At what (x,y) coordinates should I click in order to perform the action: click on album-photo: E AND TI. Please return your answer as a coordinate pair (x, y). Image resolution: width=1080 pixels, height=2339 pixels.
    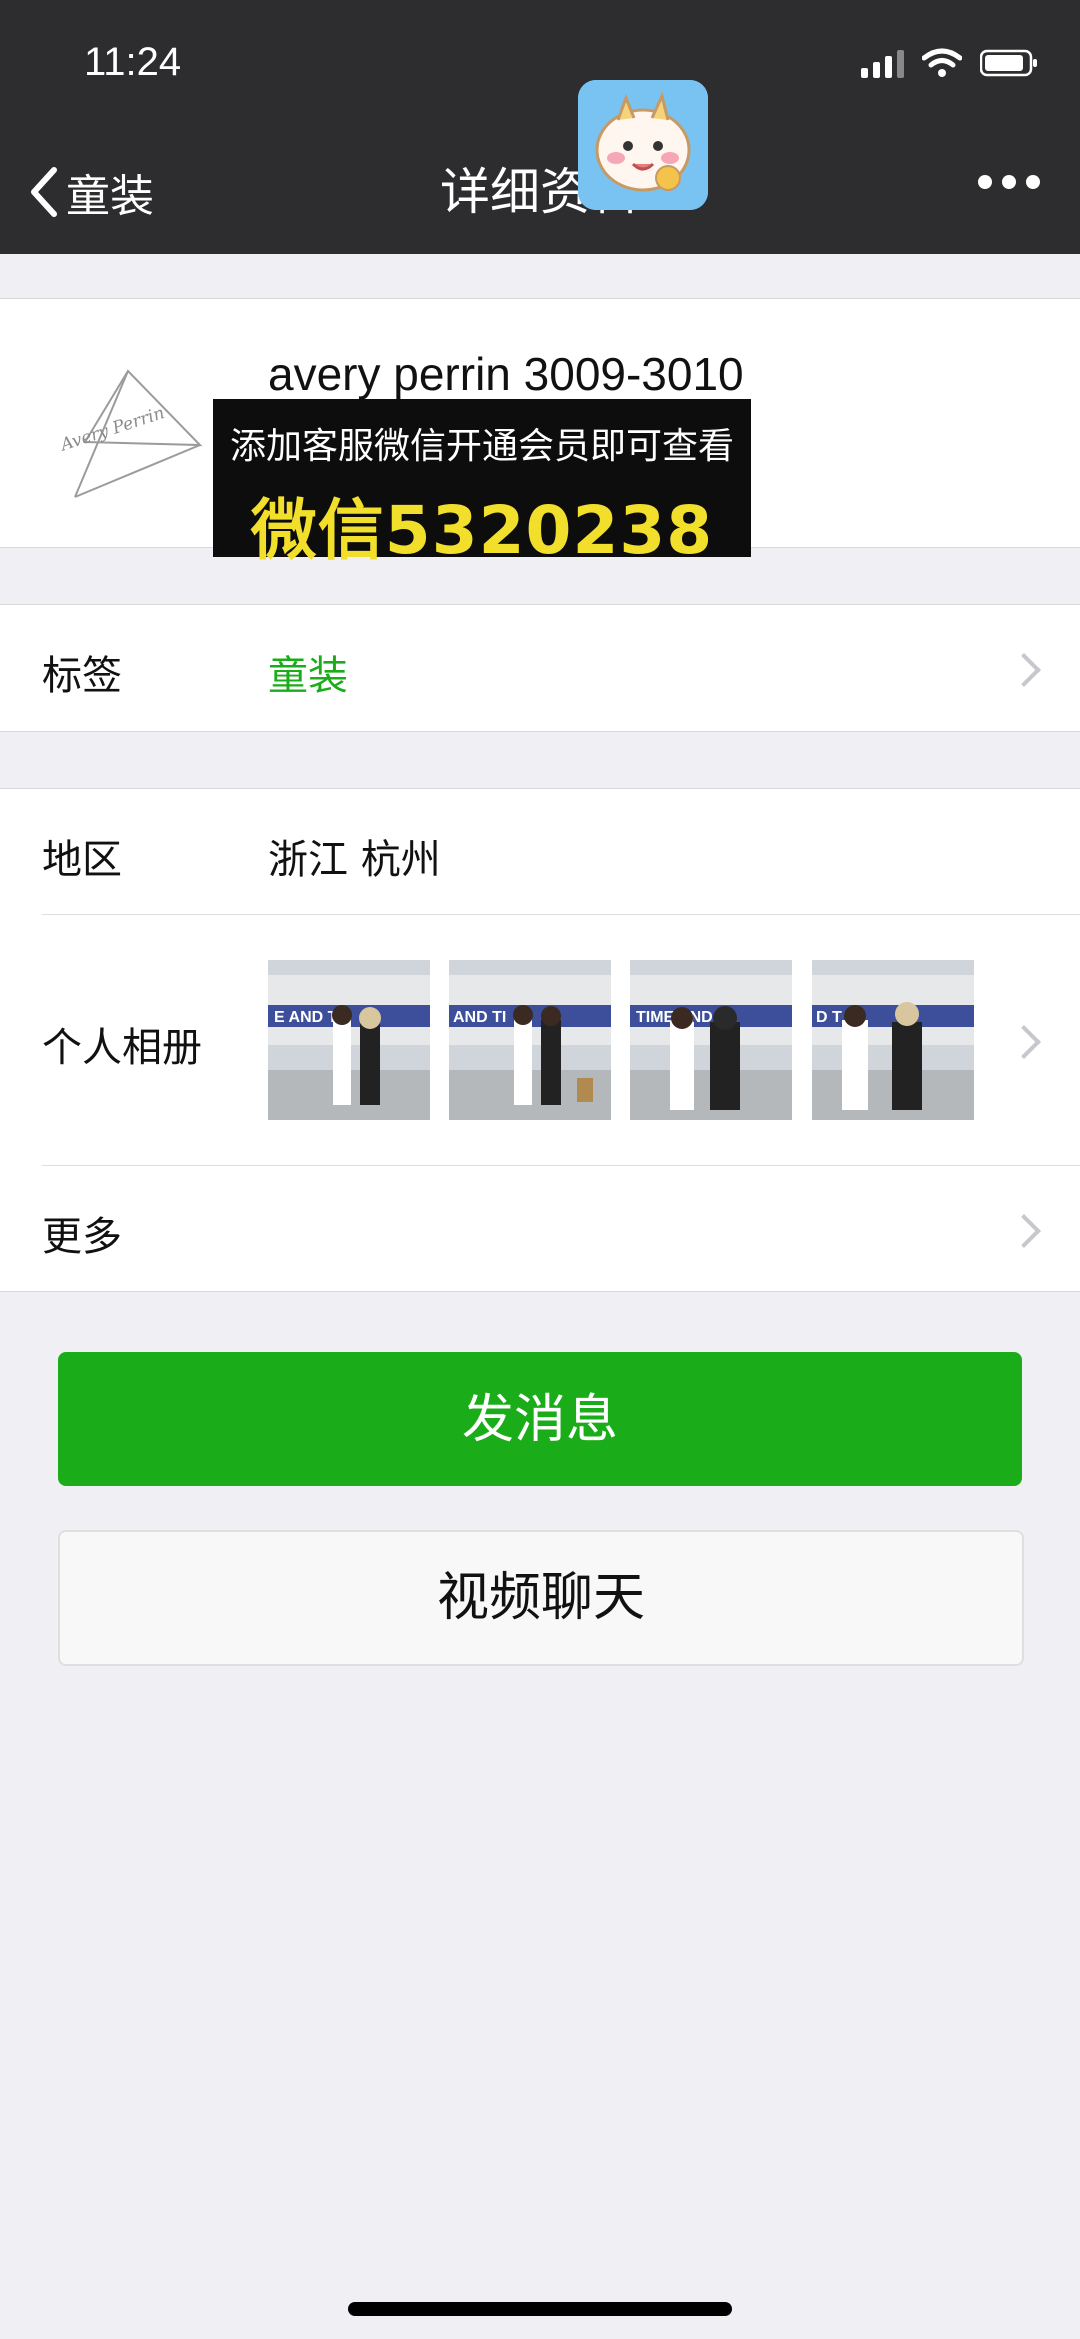
    Looking at the image, I should click on (349, 1040).